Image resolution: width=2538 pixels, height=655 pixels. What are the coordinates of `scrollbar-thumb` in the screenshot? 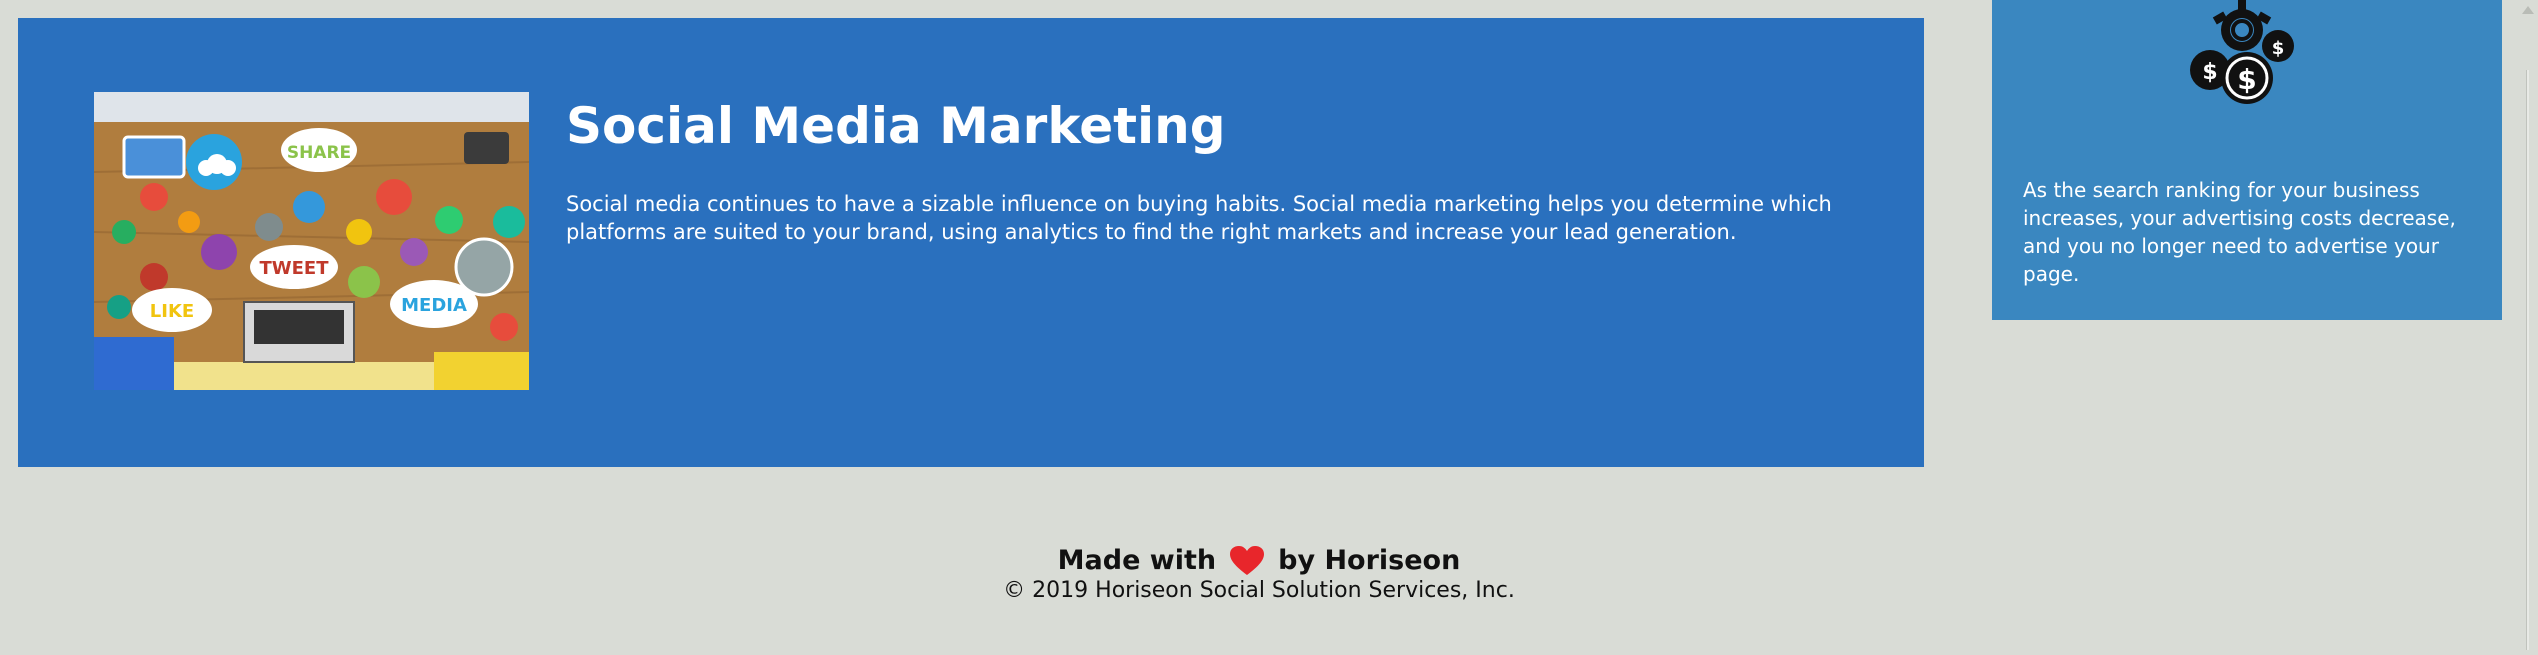 It's located at (2527, 360).